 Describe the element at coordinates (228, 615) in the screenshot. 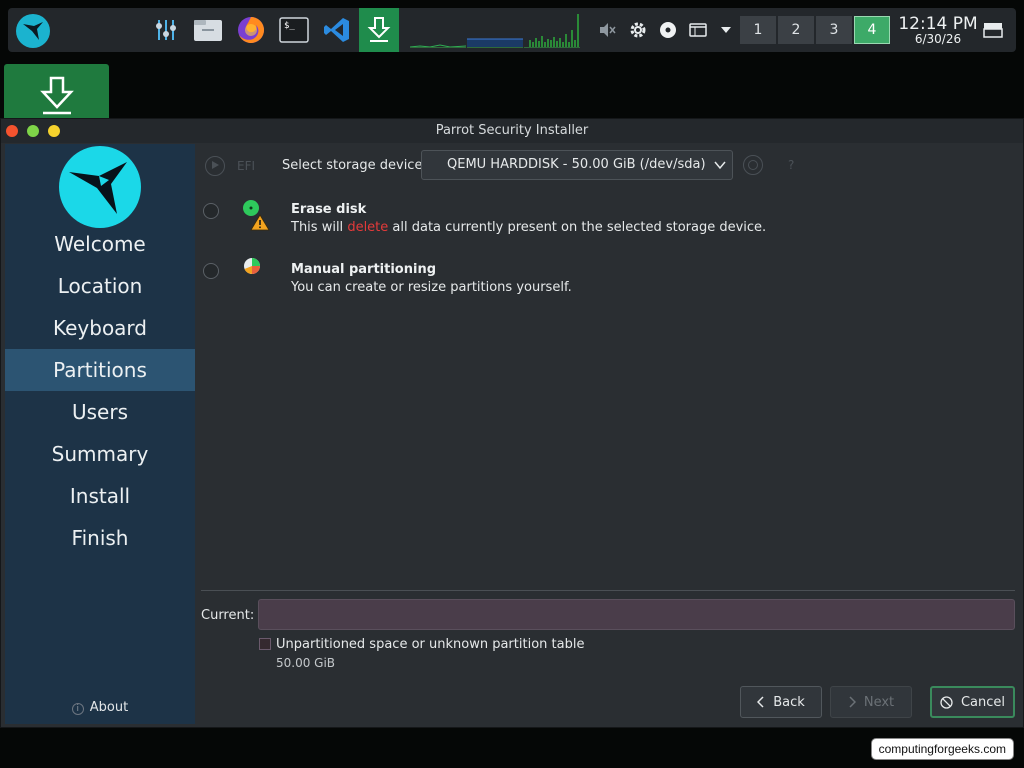

I see `current-label: Current:` at that location.